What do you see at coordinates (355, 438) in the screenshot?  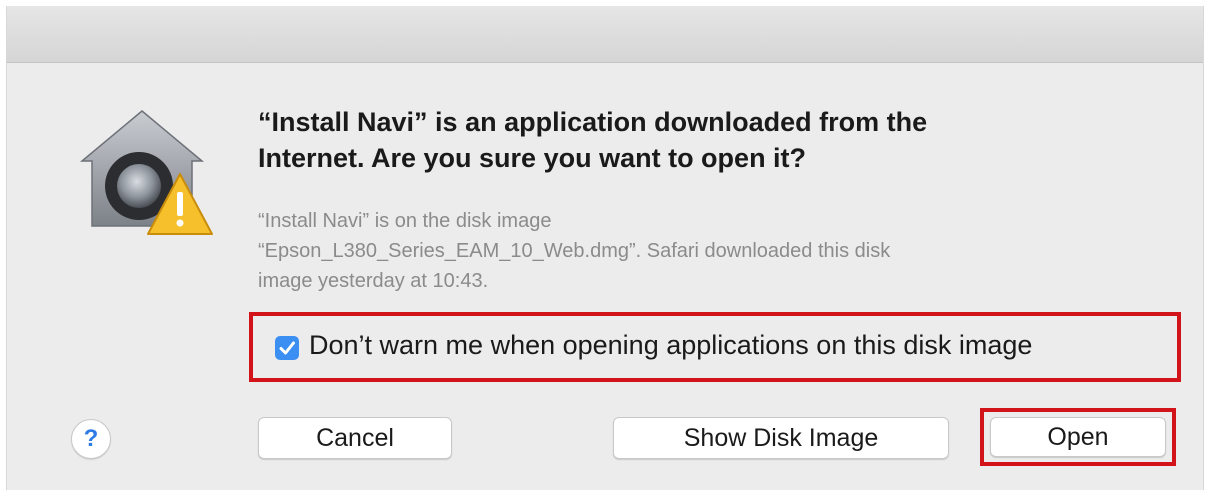 I see `cancel-button: Cancel` at bounding box center [355, 438].